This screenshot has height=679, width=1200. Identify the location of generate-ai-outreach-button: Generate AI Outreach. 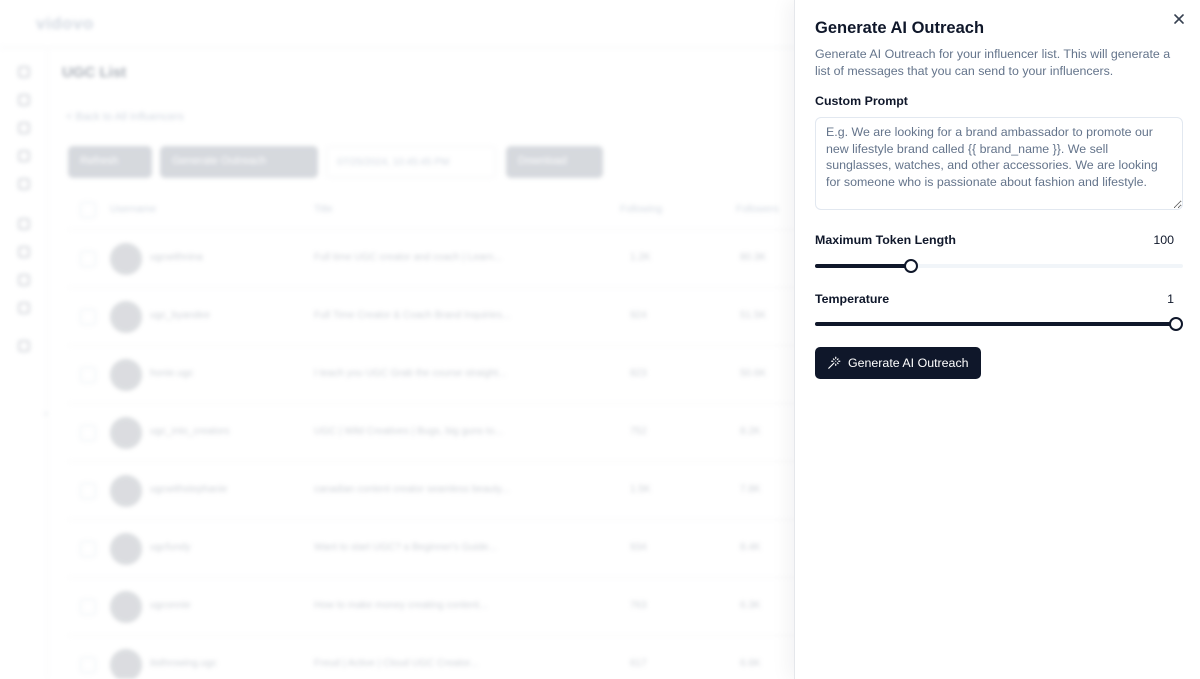
(898, 363).